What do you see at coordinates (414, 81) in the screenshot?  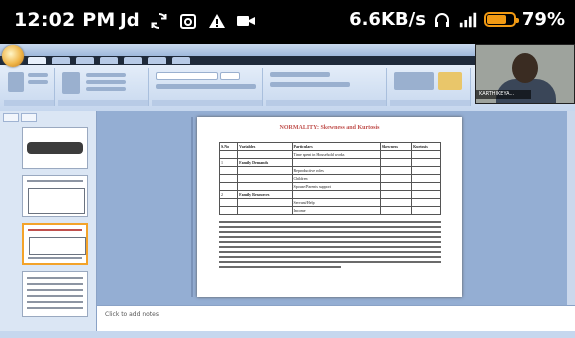 I see `shapes-gallery` at bounding box center [414, 81].